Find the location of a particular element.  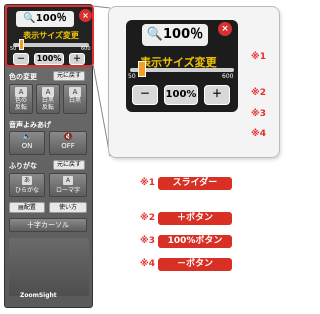

slider-max-label: 600 is located at coordinates (86, 49).